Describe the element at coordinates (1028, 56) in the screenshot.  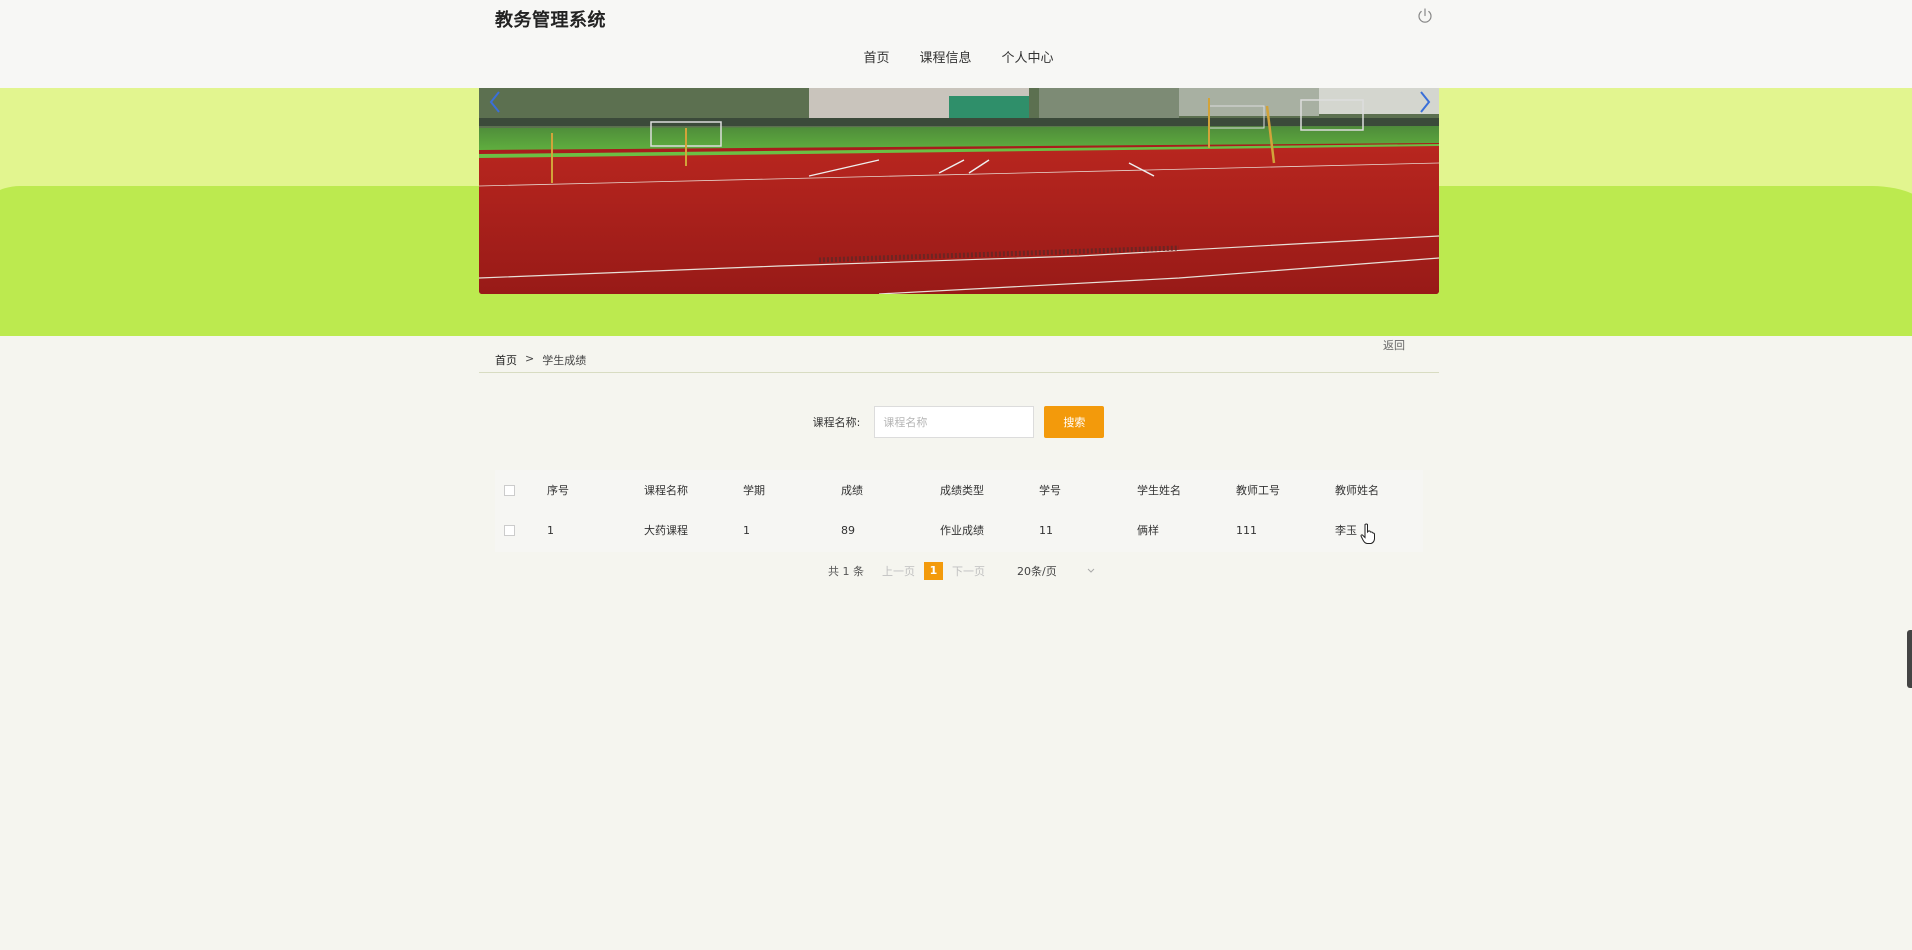
I see `nav-item-personal-center: 个人中心` at that location.